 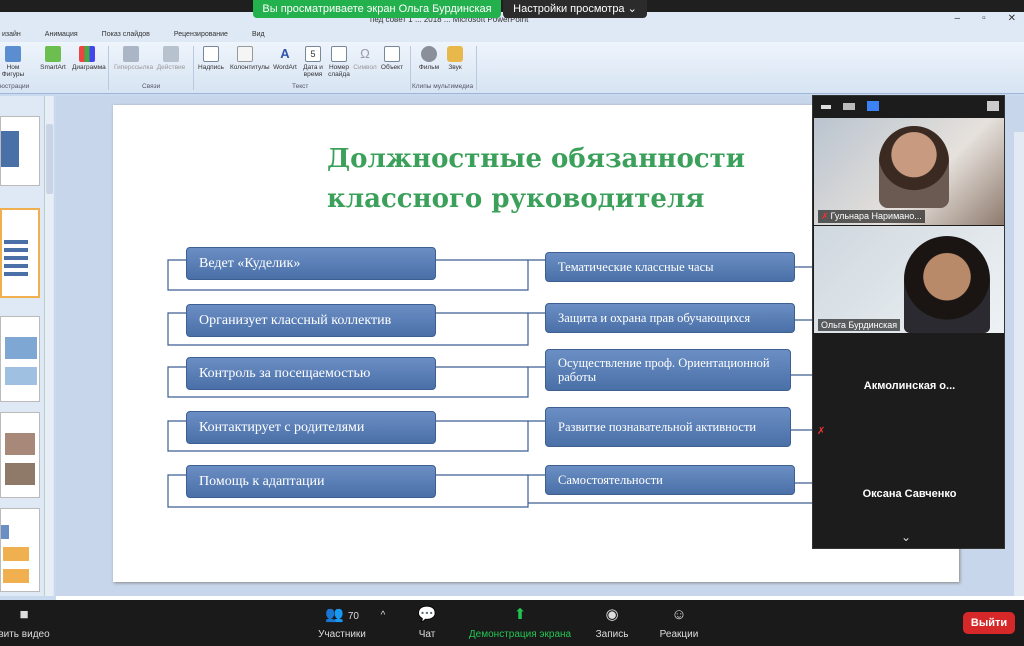 I want to click on ribbon-smartart-button: SmartArt, so click(x=53, y=58).